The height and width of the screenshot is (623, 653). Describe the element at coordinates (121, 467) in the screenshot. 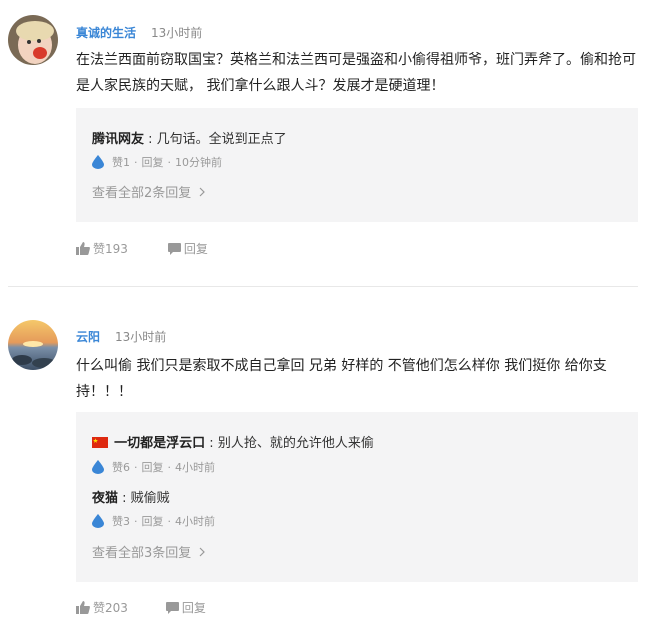

I see `reply-like-count: 赞6` at that location.